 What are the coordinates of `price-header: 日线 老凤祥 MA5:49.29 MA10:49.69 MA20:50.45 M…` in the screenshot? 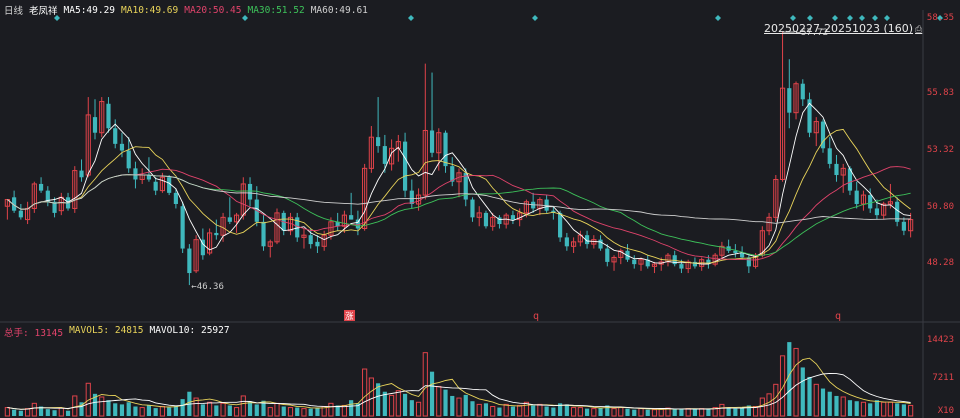 It's located at (186, 10).